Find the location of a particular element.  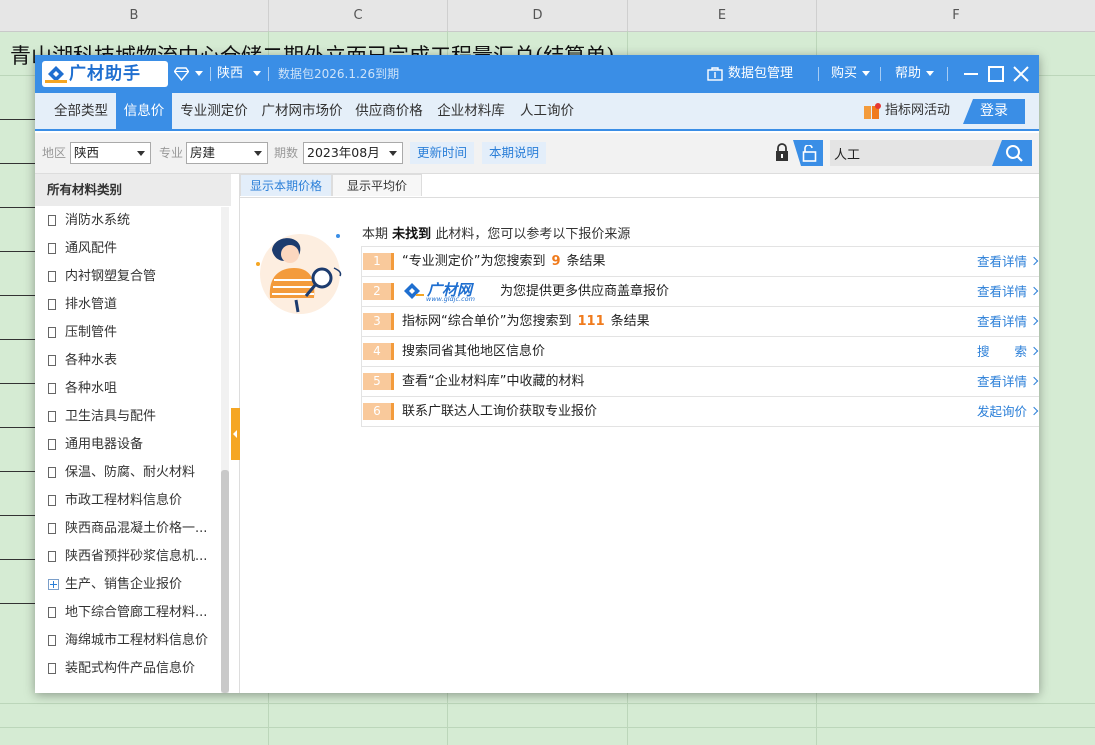

sidebar-item: 各种水表 is located at coordinates (127, 361).